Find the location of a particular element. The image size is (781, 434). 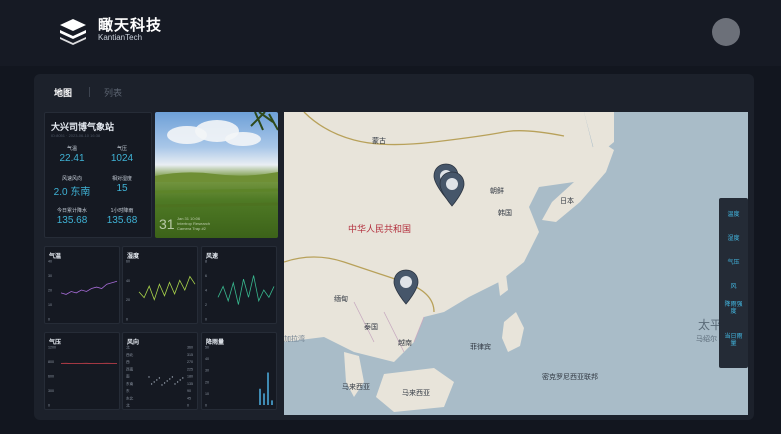

chart-tick-label: 360 is located at coordinates (190, 348).